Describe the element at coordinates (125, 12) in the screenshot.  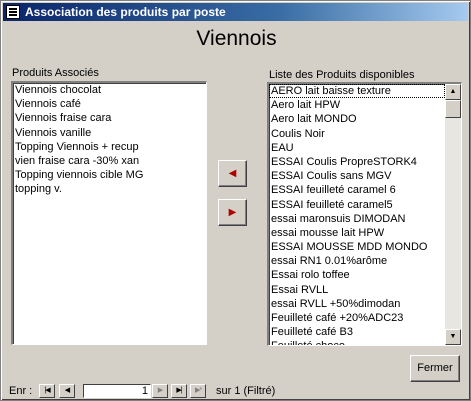
I see `window-title: Association des produits par poste` at that location.